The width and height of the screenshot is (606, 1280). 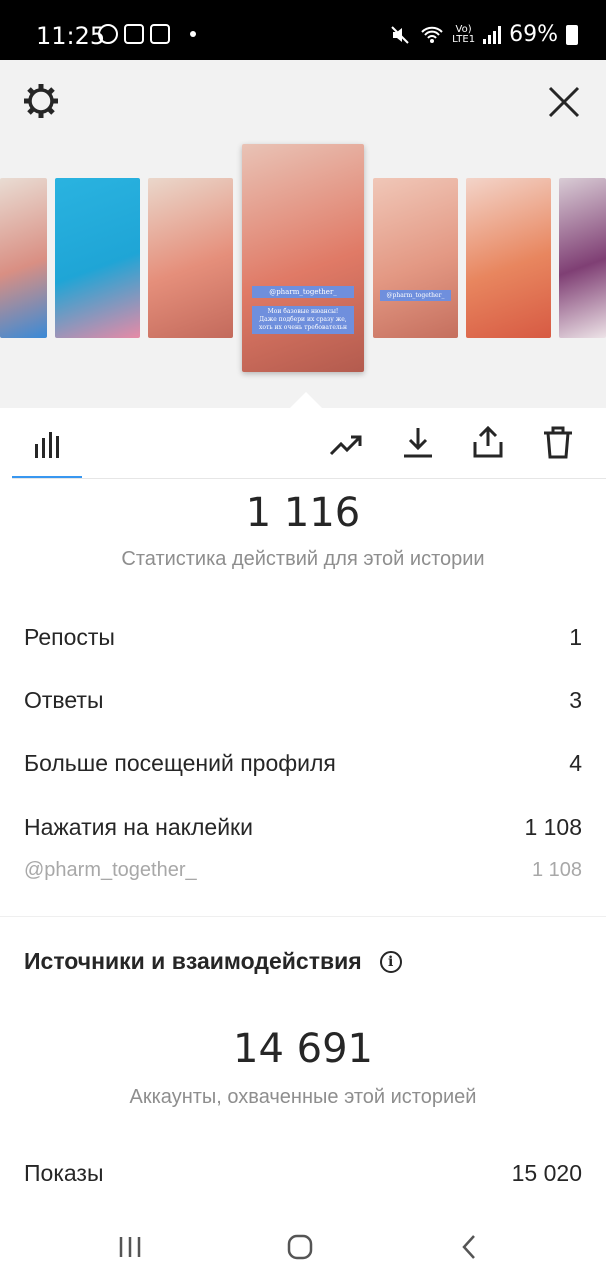 What do you see at coordinates (575, 637) in the screenshot?
I see `stat-value: 1` at bounding box center [575, 637].